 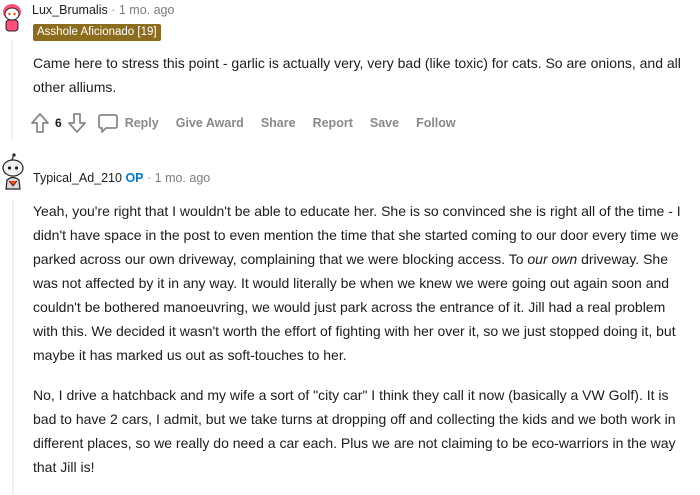 I want to click on give-award-button: Give Award, so click(x=210, y=123).